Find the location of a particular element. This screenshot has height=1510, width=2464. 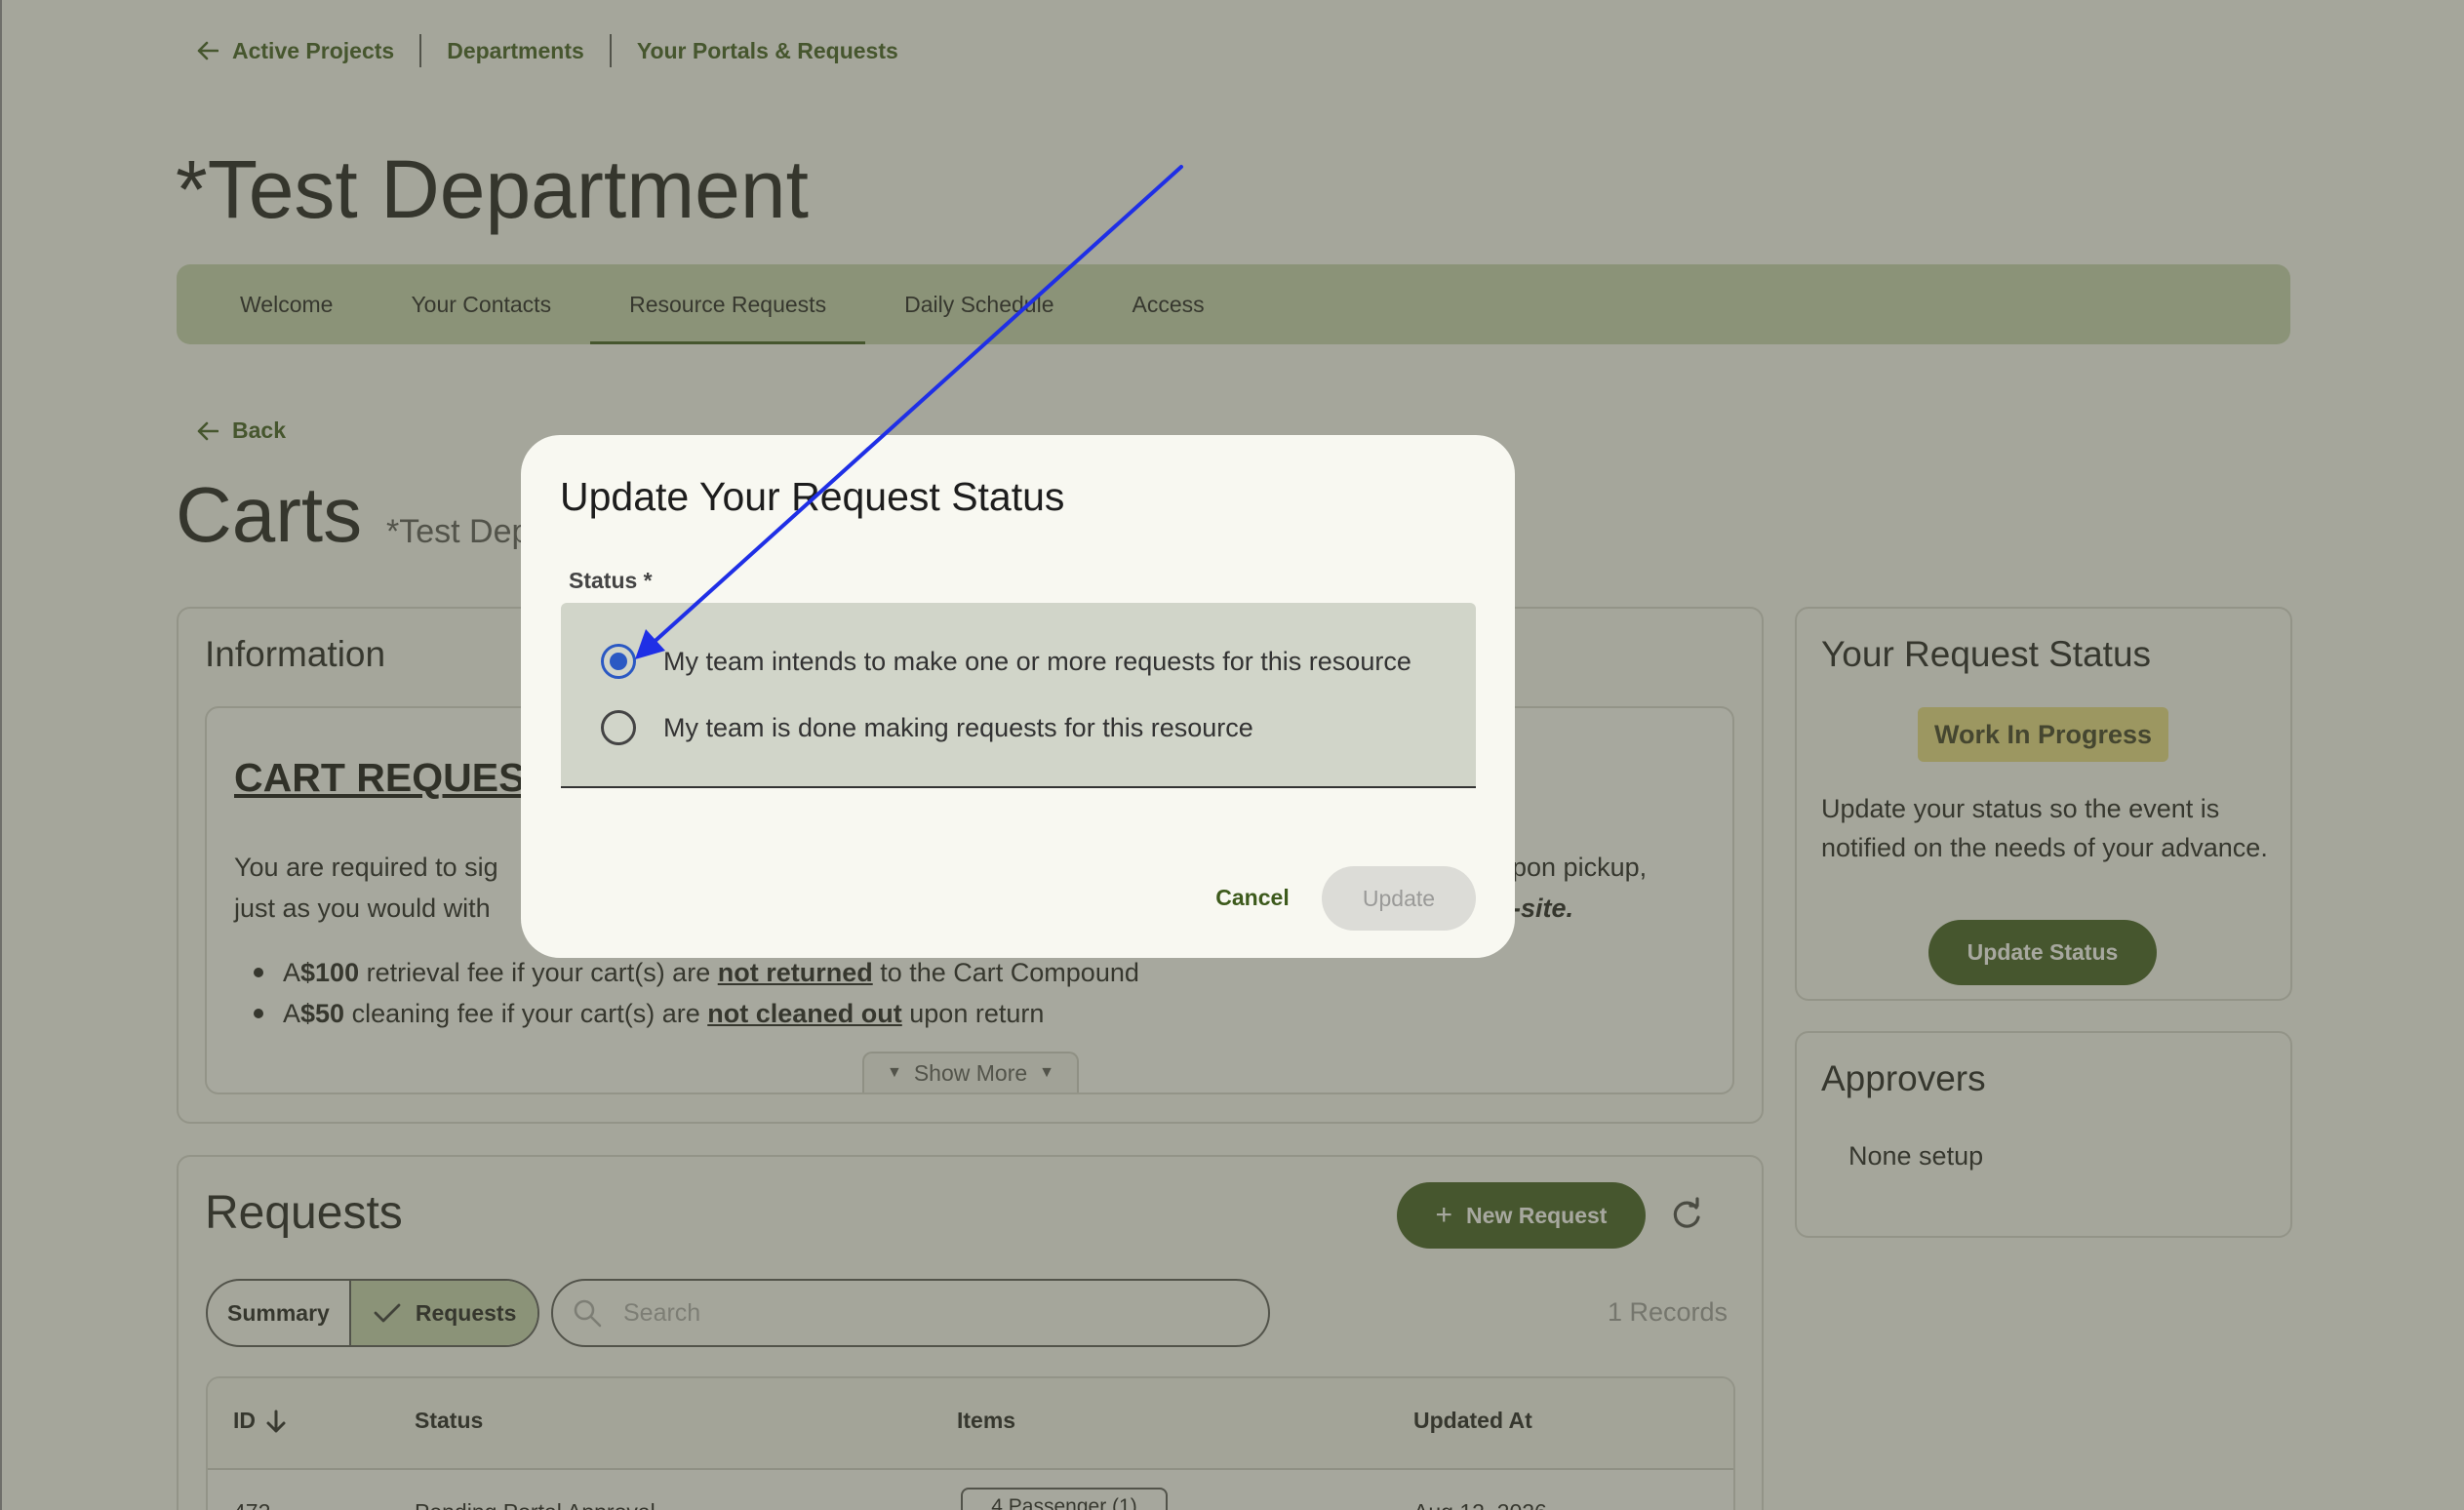

dialog-title: Update Your Request Status is located at coordinates (812, 497).